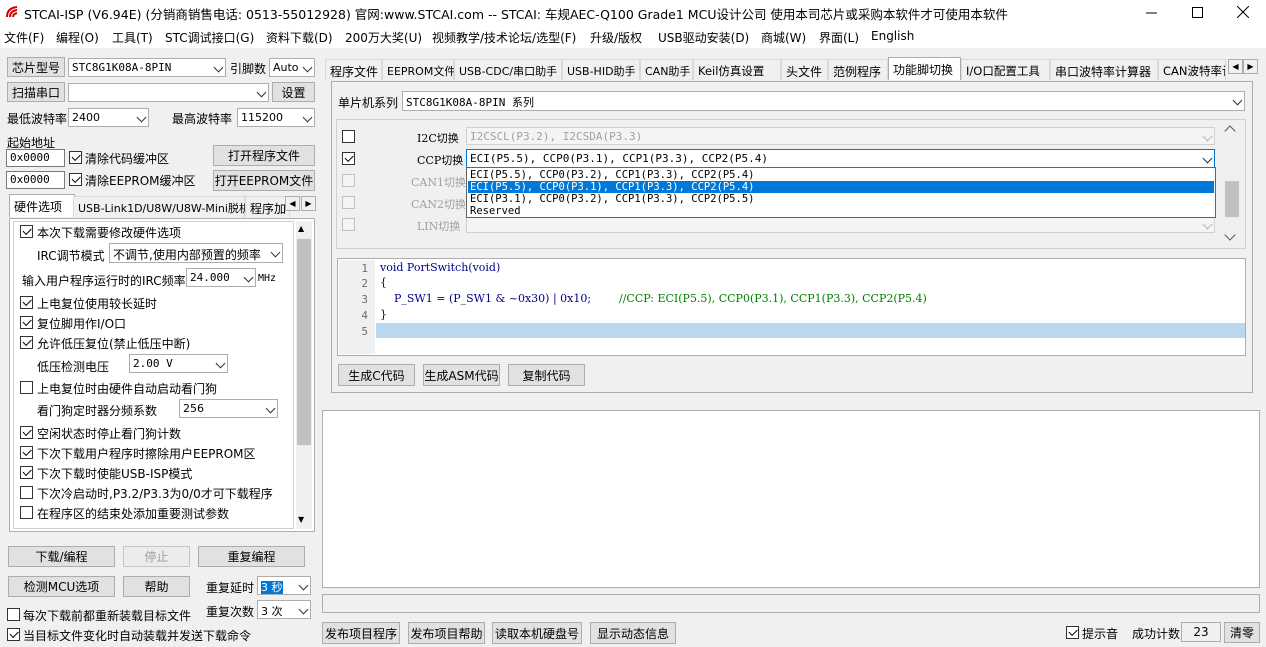 The image size is (1266, 647). I want to click on menu-tools: 工具(T), so click(132, 37).